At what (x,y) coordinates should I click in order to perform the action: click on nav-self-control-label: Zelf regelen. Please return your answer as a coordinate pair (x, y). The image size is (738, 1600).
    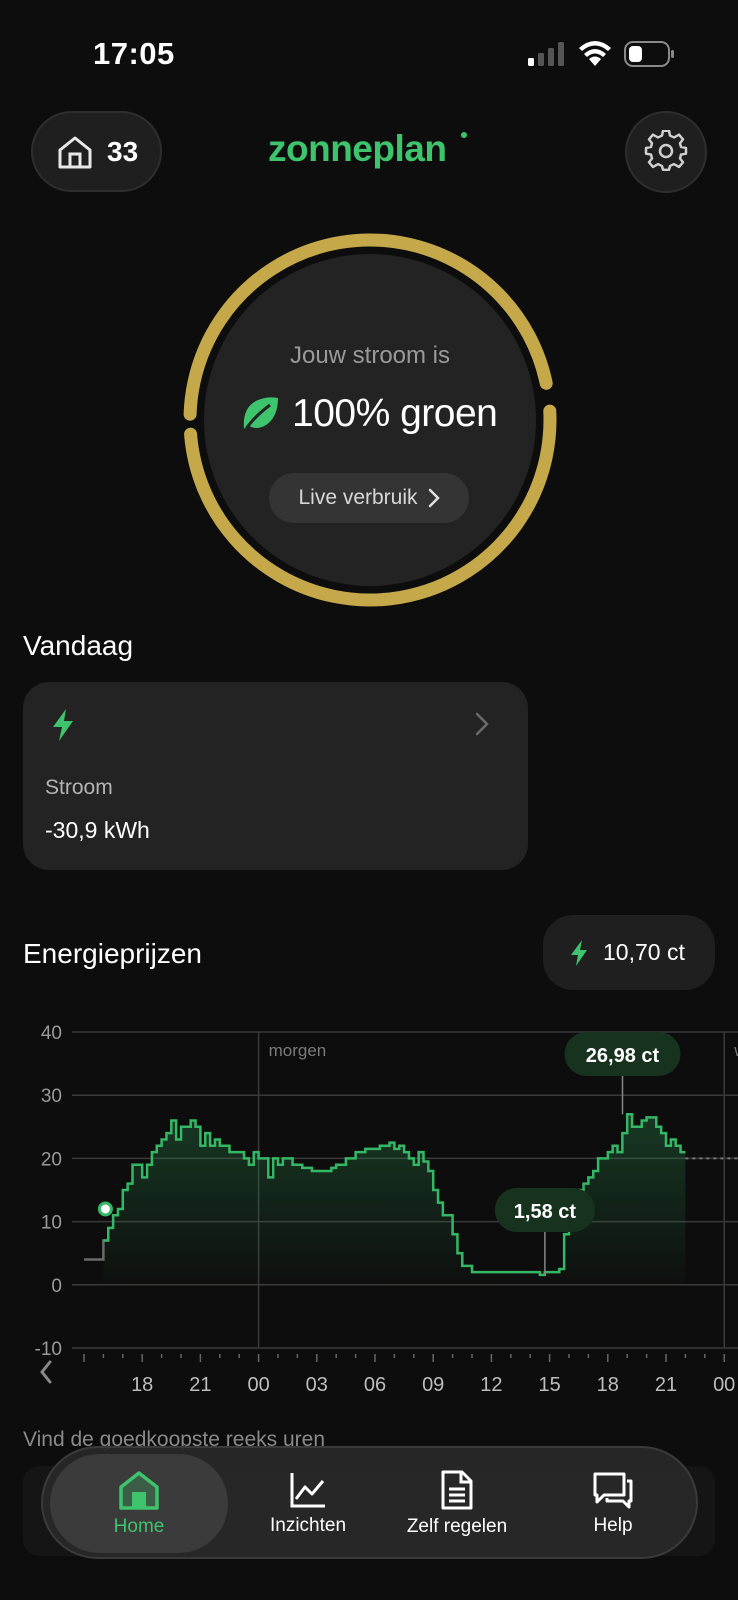
    Looking at the image, I should click on (457, 1526).